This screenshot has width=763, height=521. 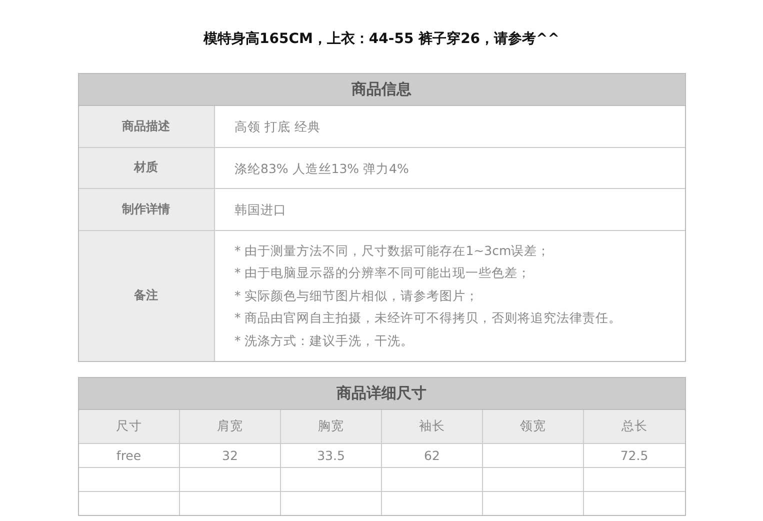 What do you see at coordinates (381, 90) in the screenshot?
I see `table-title: 商品信息` at bounding box center [381, 90].